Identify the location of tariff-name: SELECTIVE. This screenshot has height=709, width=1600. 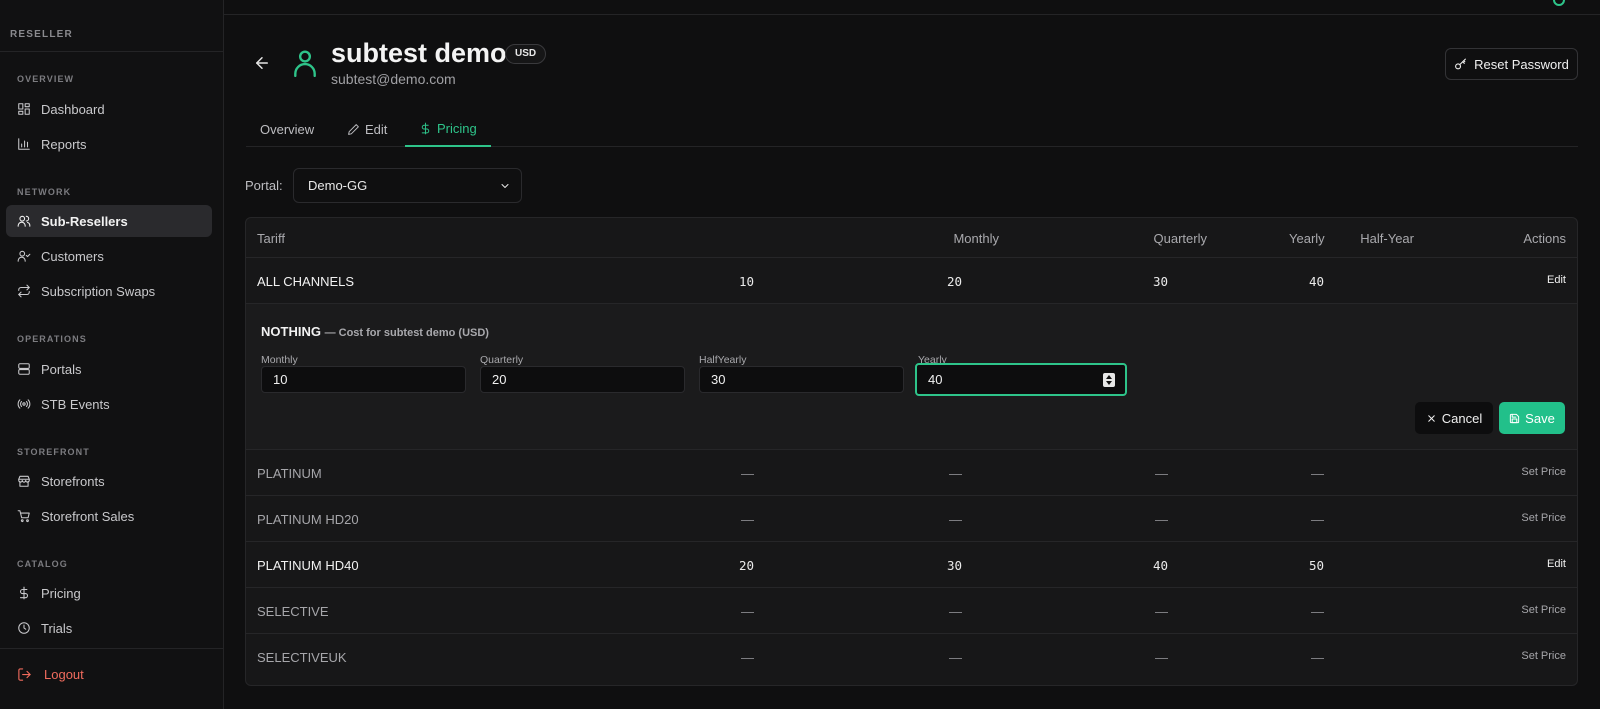
(293, 611).